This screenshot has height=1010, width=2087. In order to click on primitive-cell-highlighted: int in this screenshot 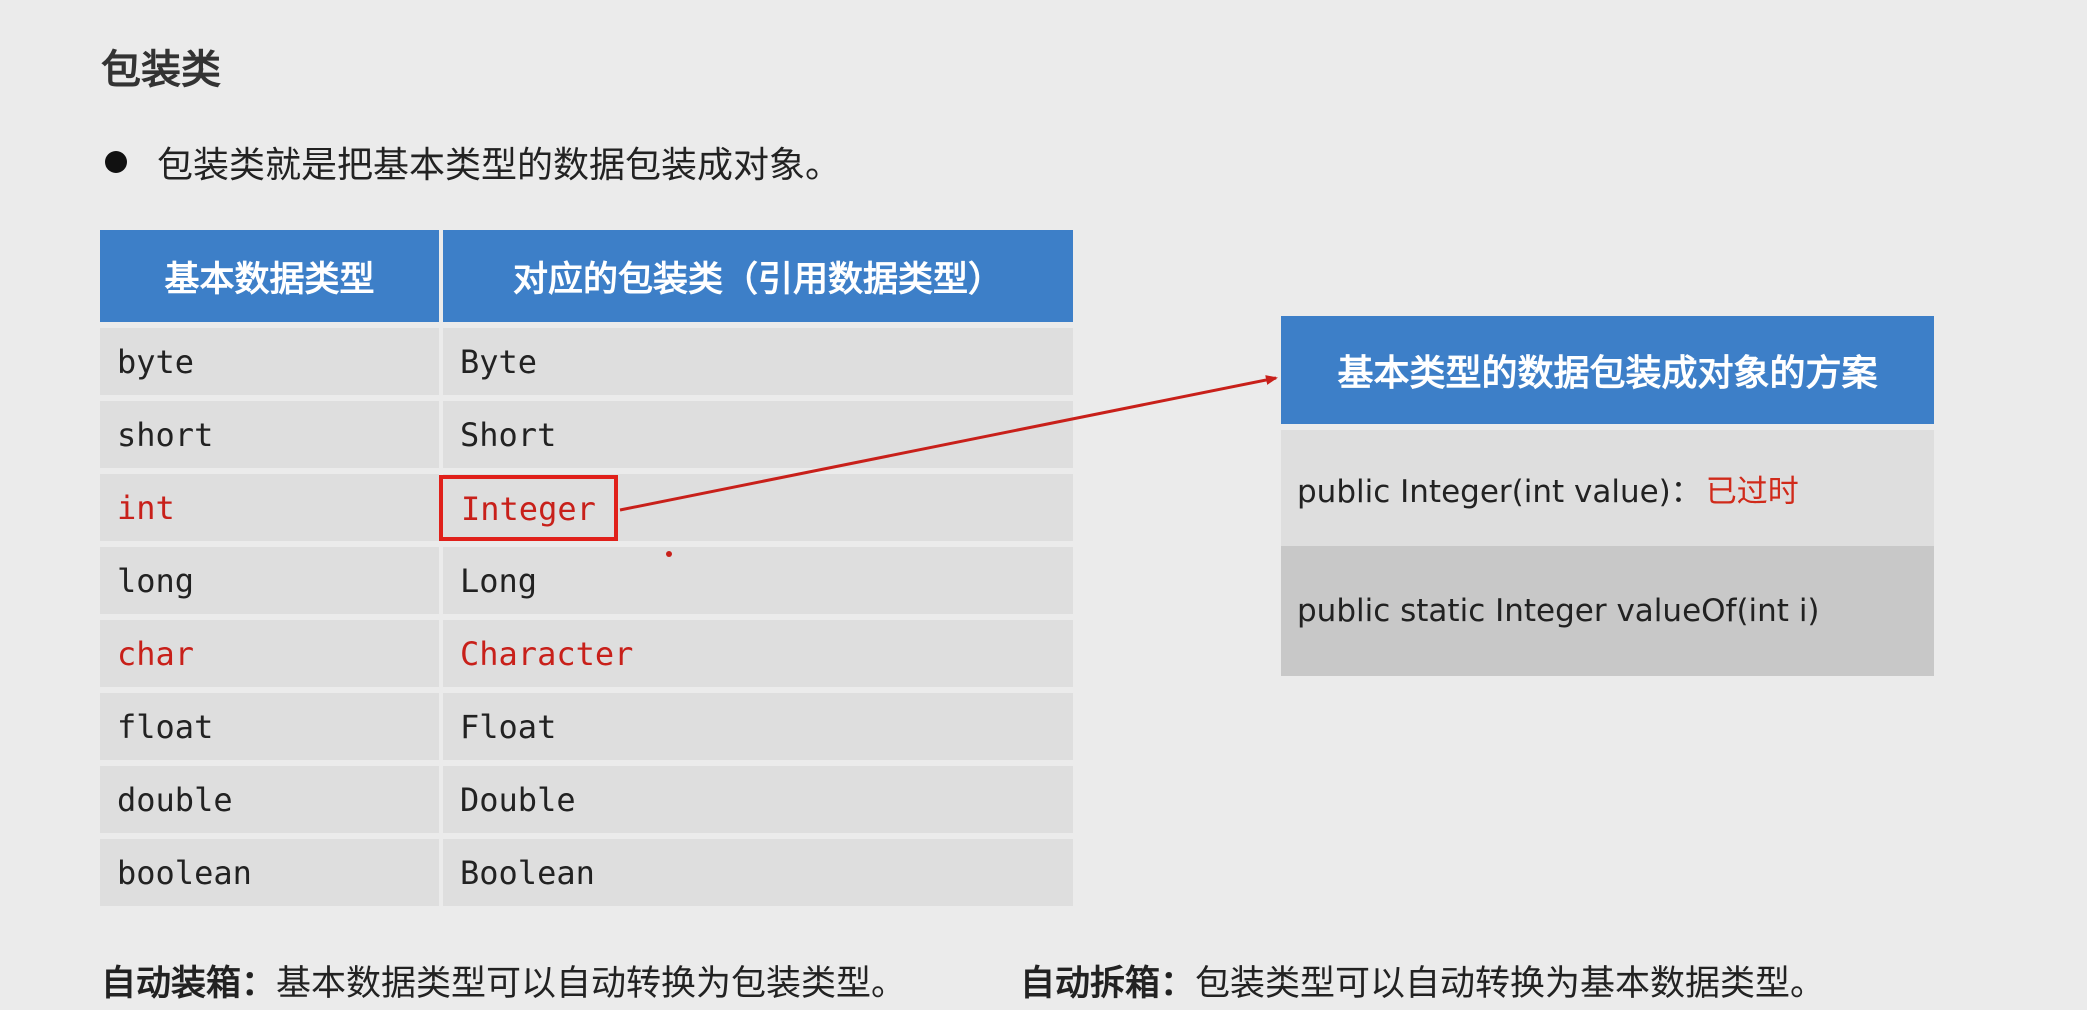, I will do `click(269, 507)`.